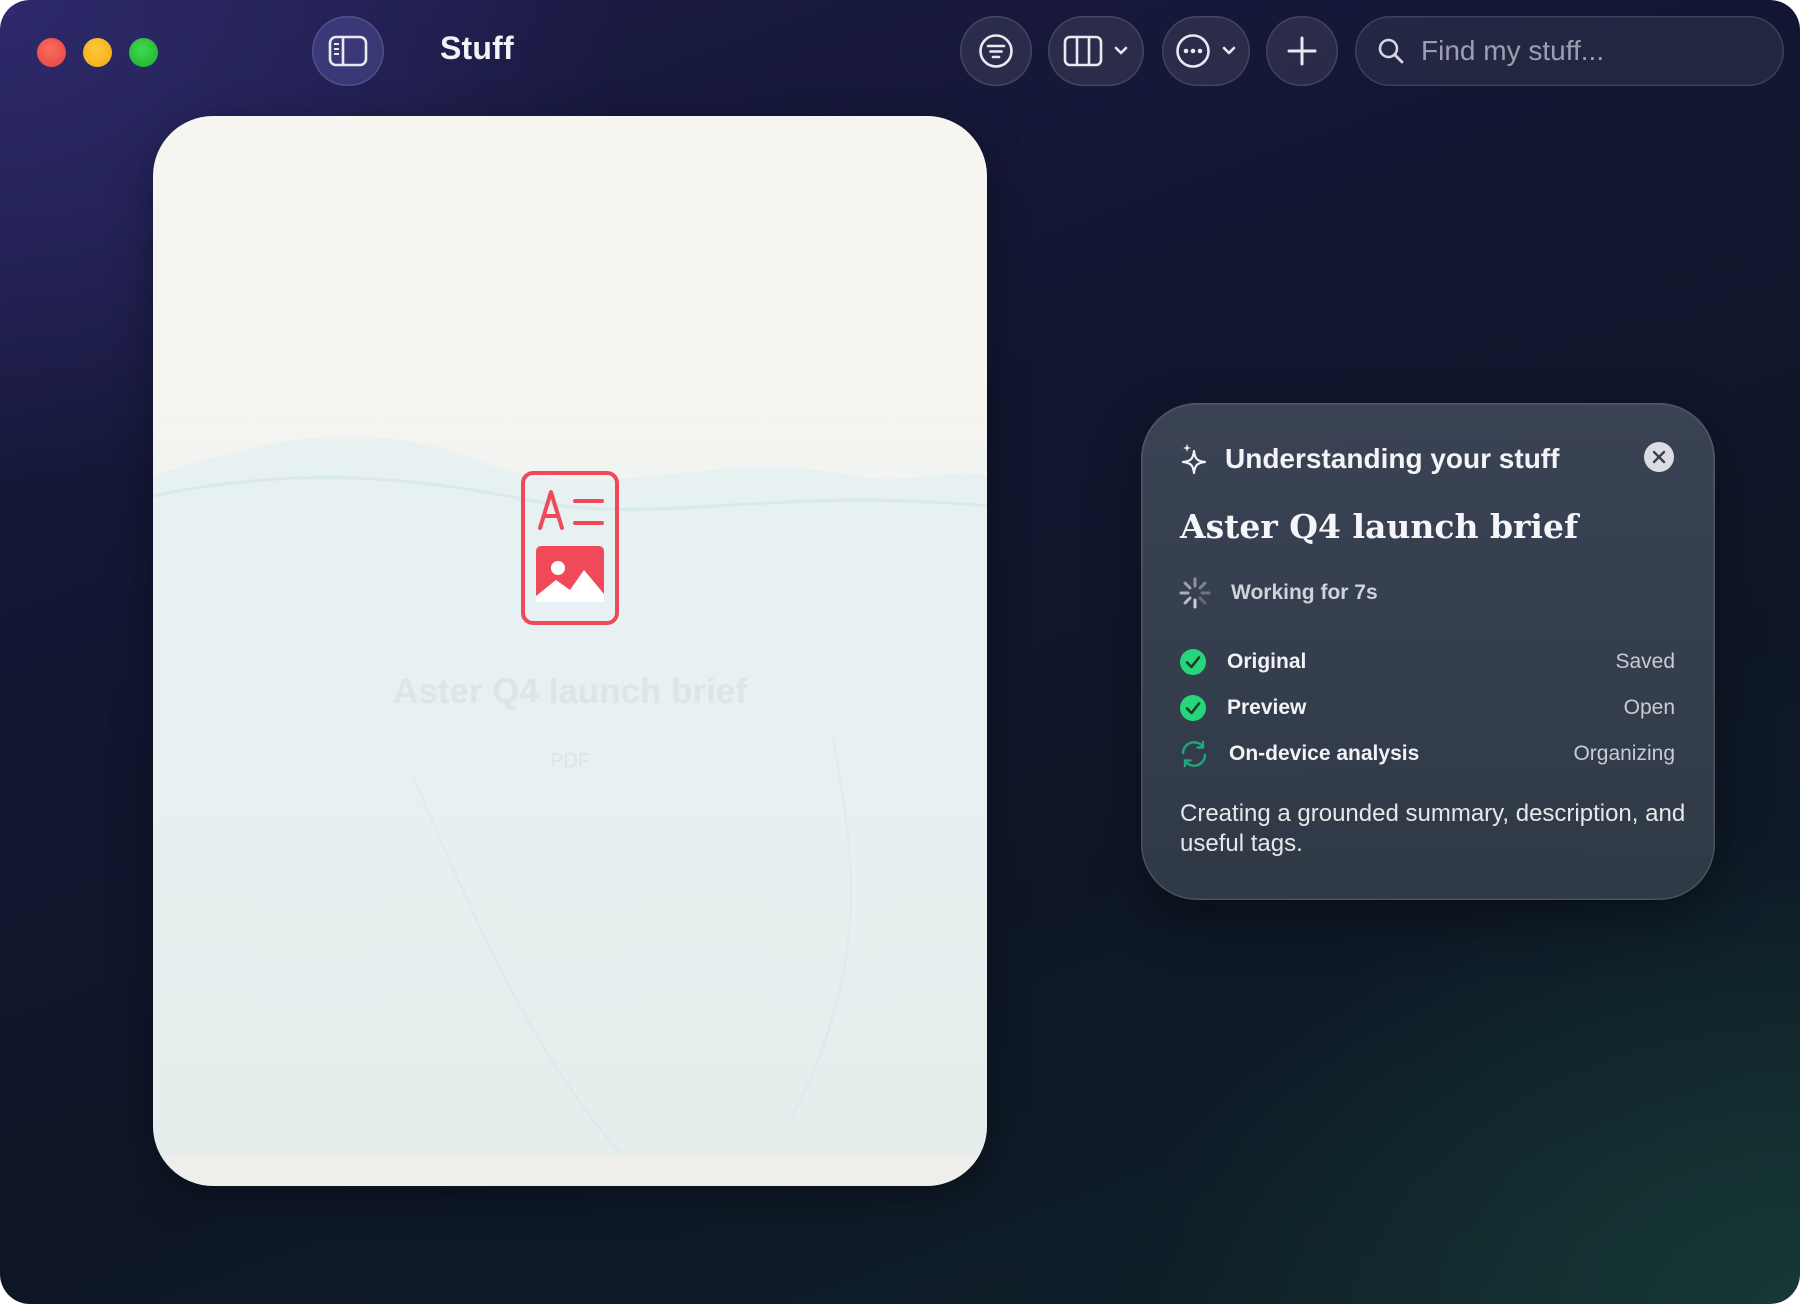 The height and width of the screenshot is (1304, 1800). I want to click on search-icon, so click(1391, 51).